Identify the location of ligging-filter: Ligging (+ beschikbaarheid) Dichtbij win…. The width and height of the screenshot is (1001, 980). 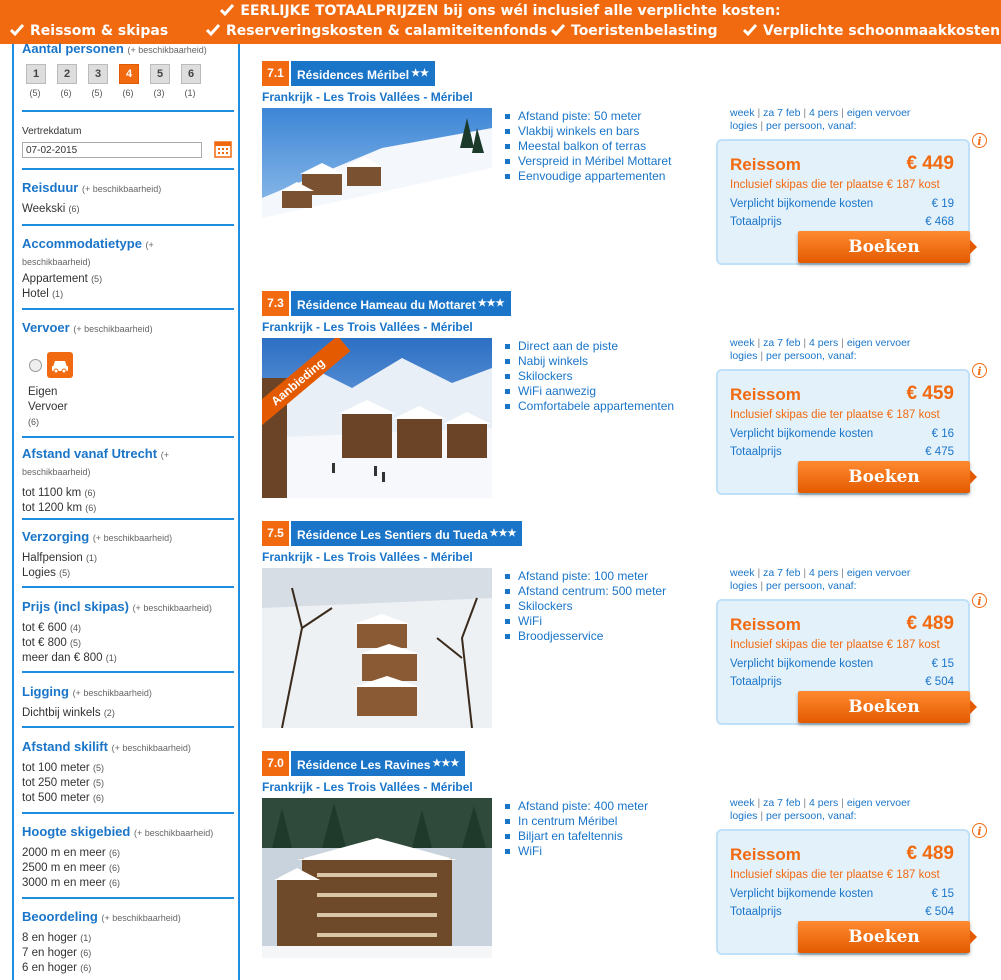
(128, 702).